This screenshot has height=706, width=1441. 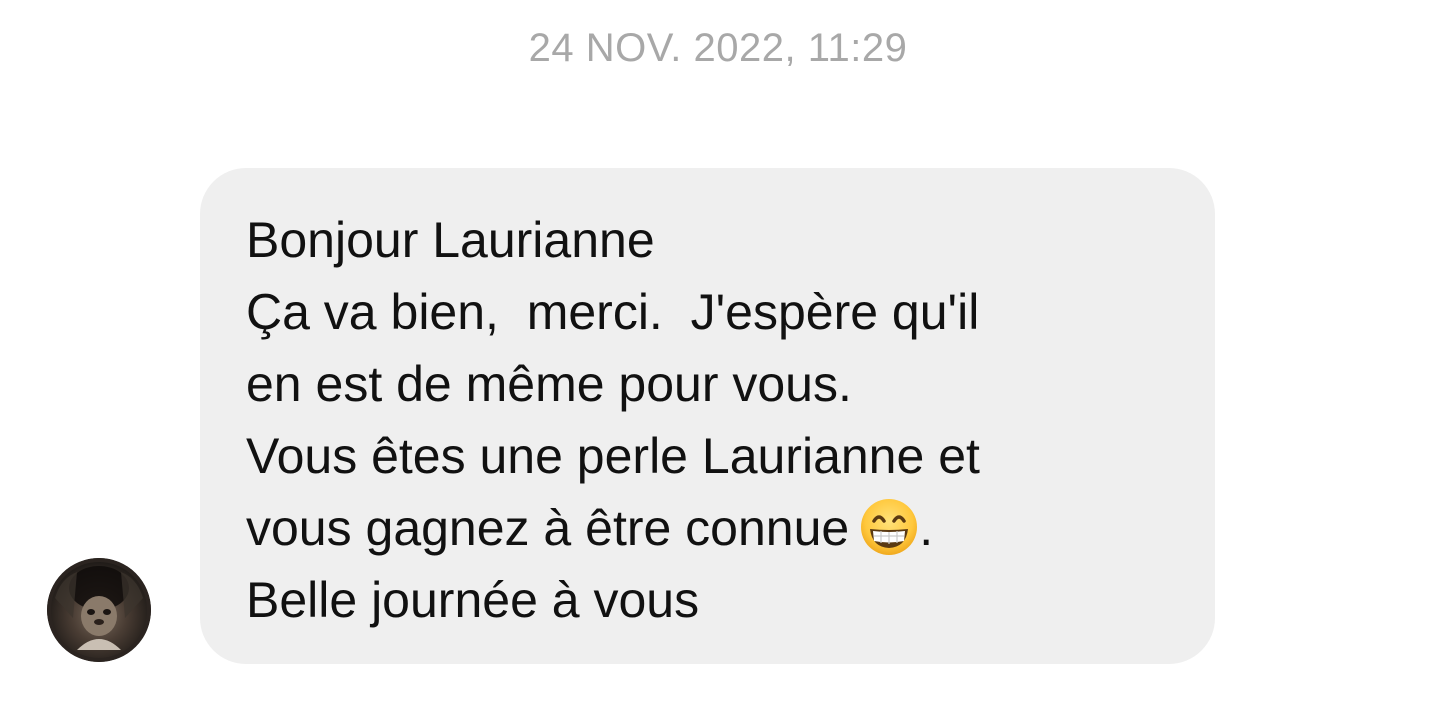 I want to click on message-line: Bonjour Laurianne, so click(x=450, y=240).